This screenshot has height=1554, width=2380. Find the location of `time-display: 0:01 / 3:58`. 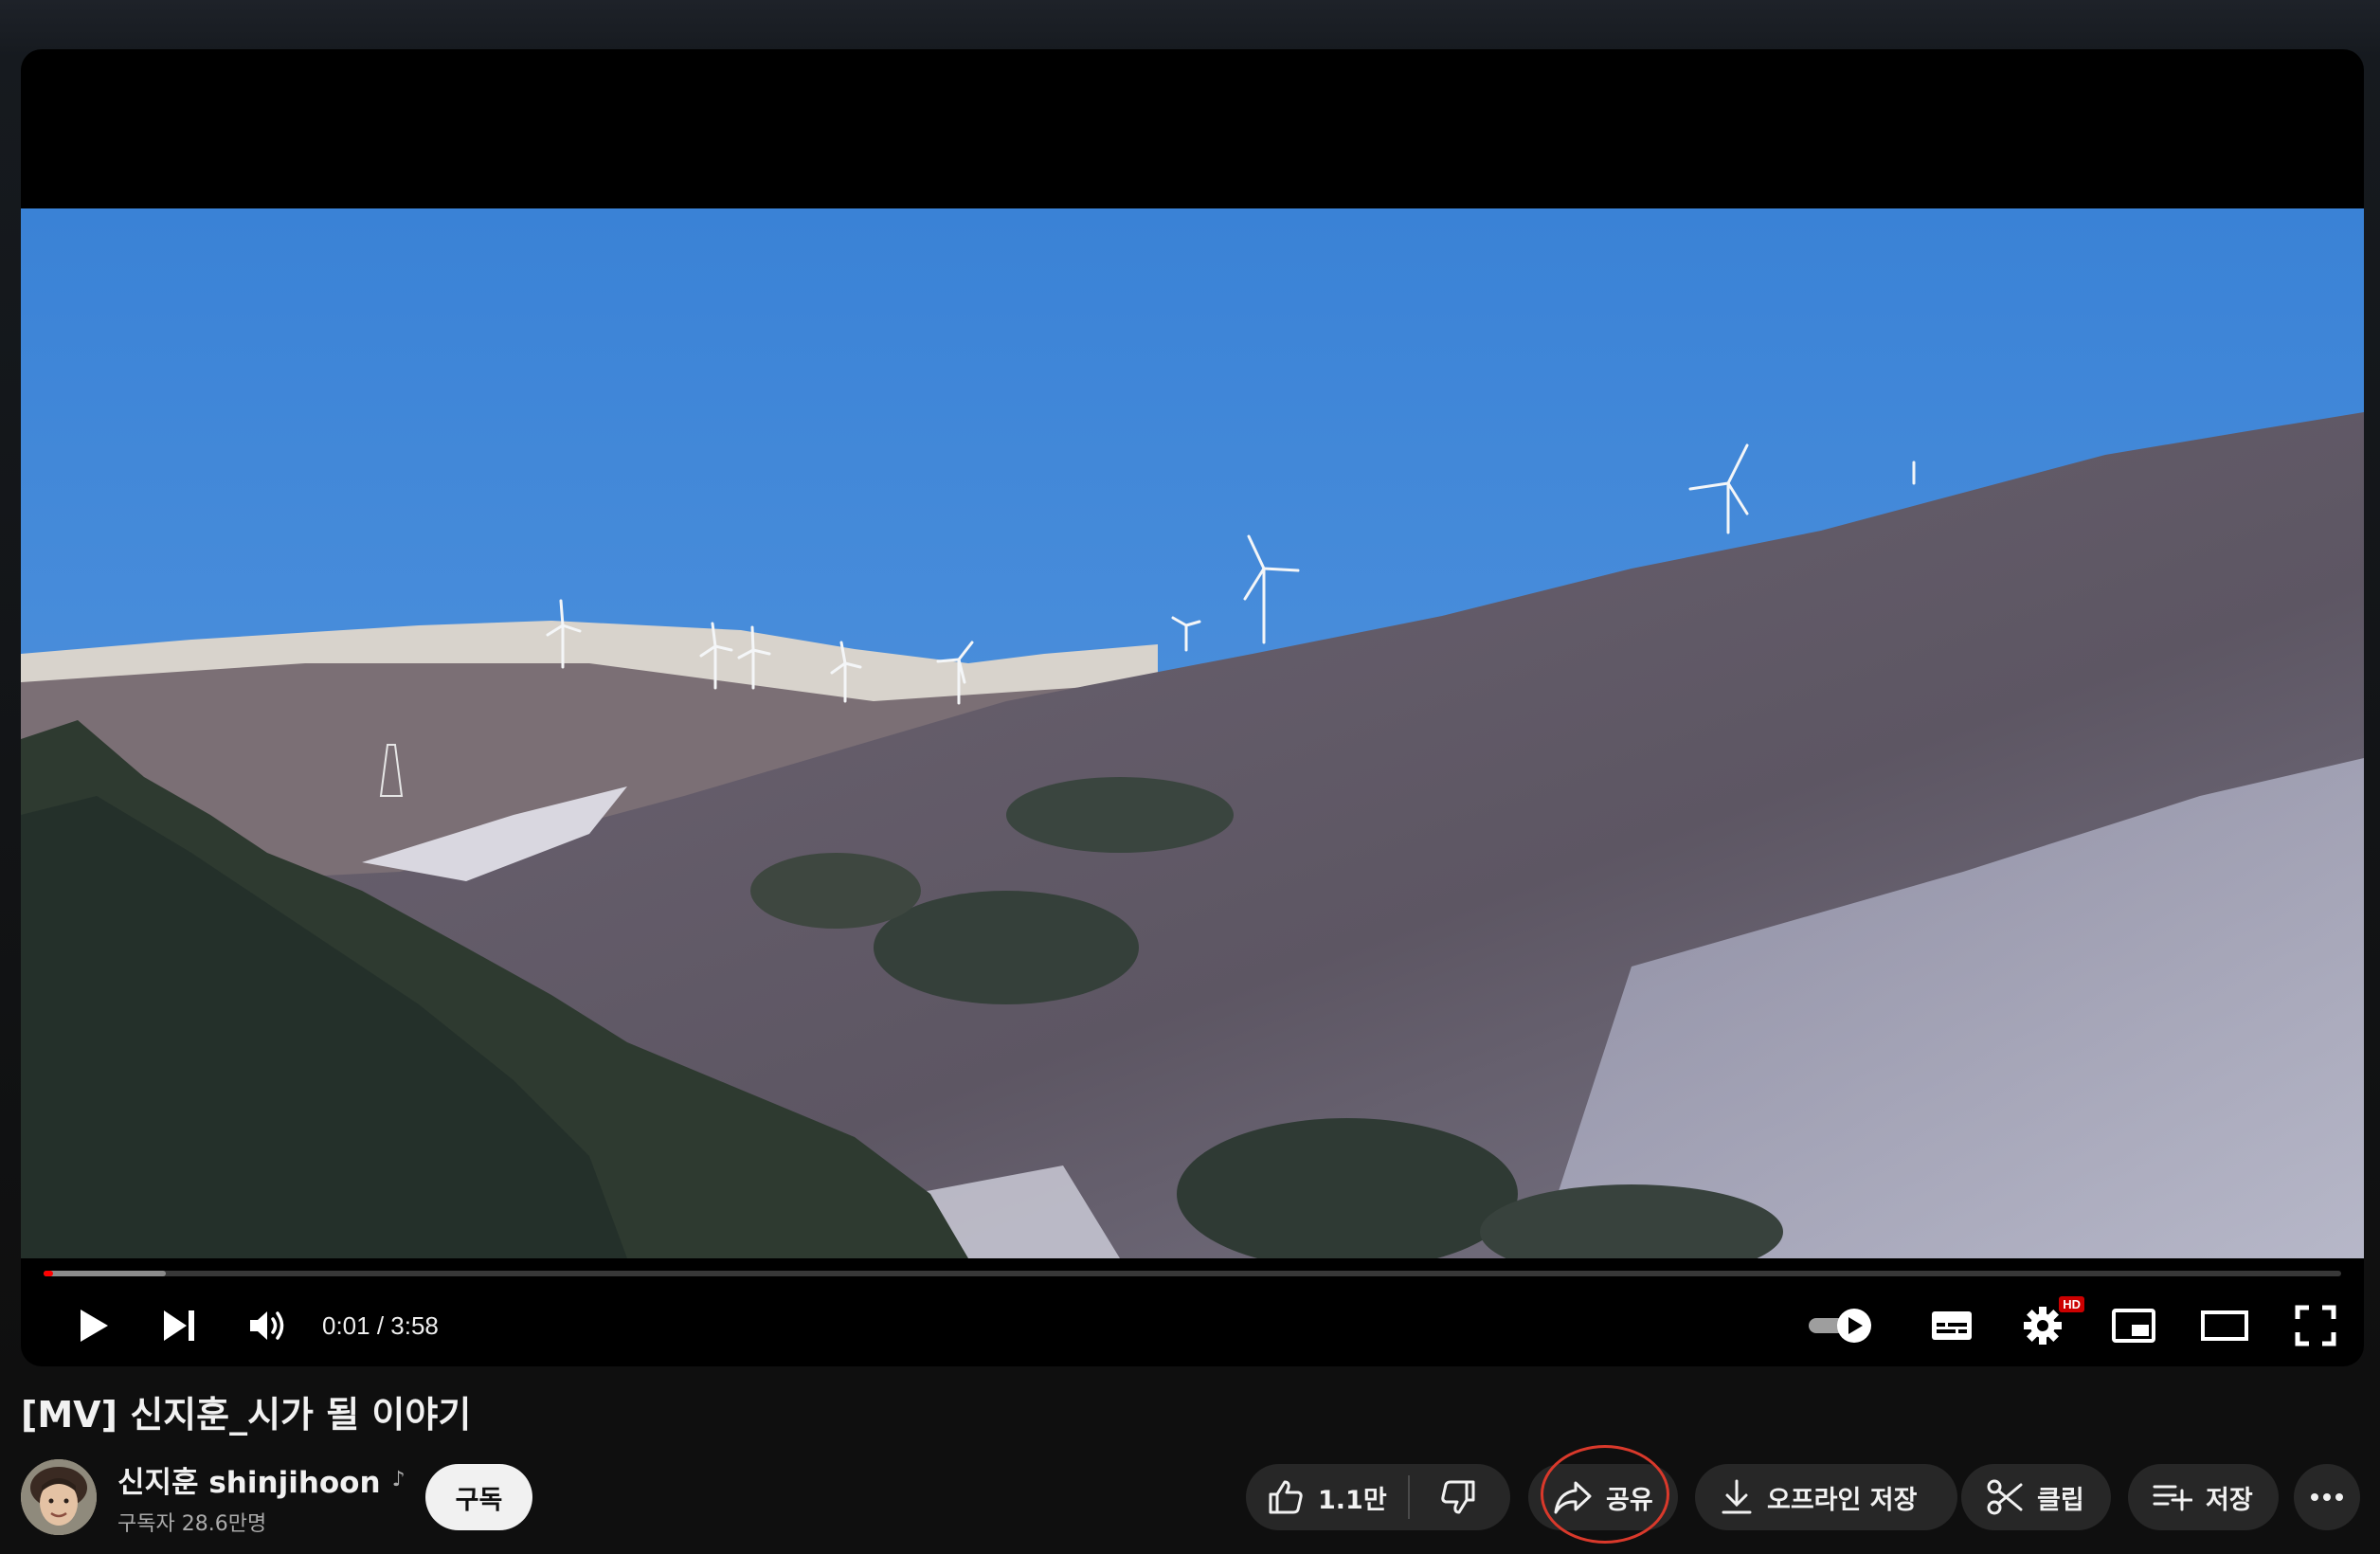

time-display: 0:01 / 3:58 is located at coordinates (380, 1325).